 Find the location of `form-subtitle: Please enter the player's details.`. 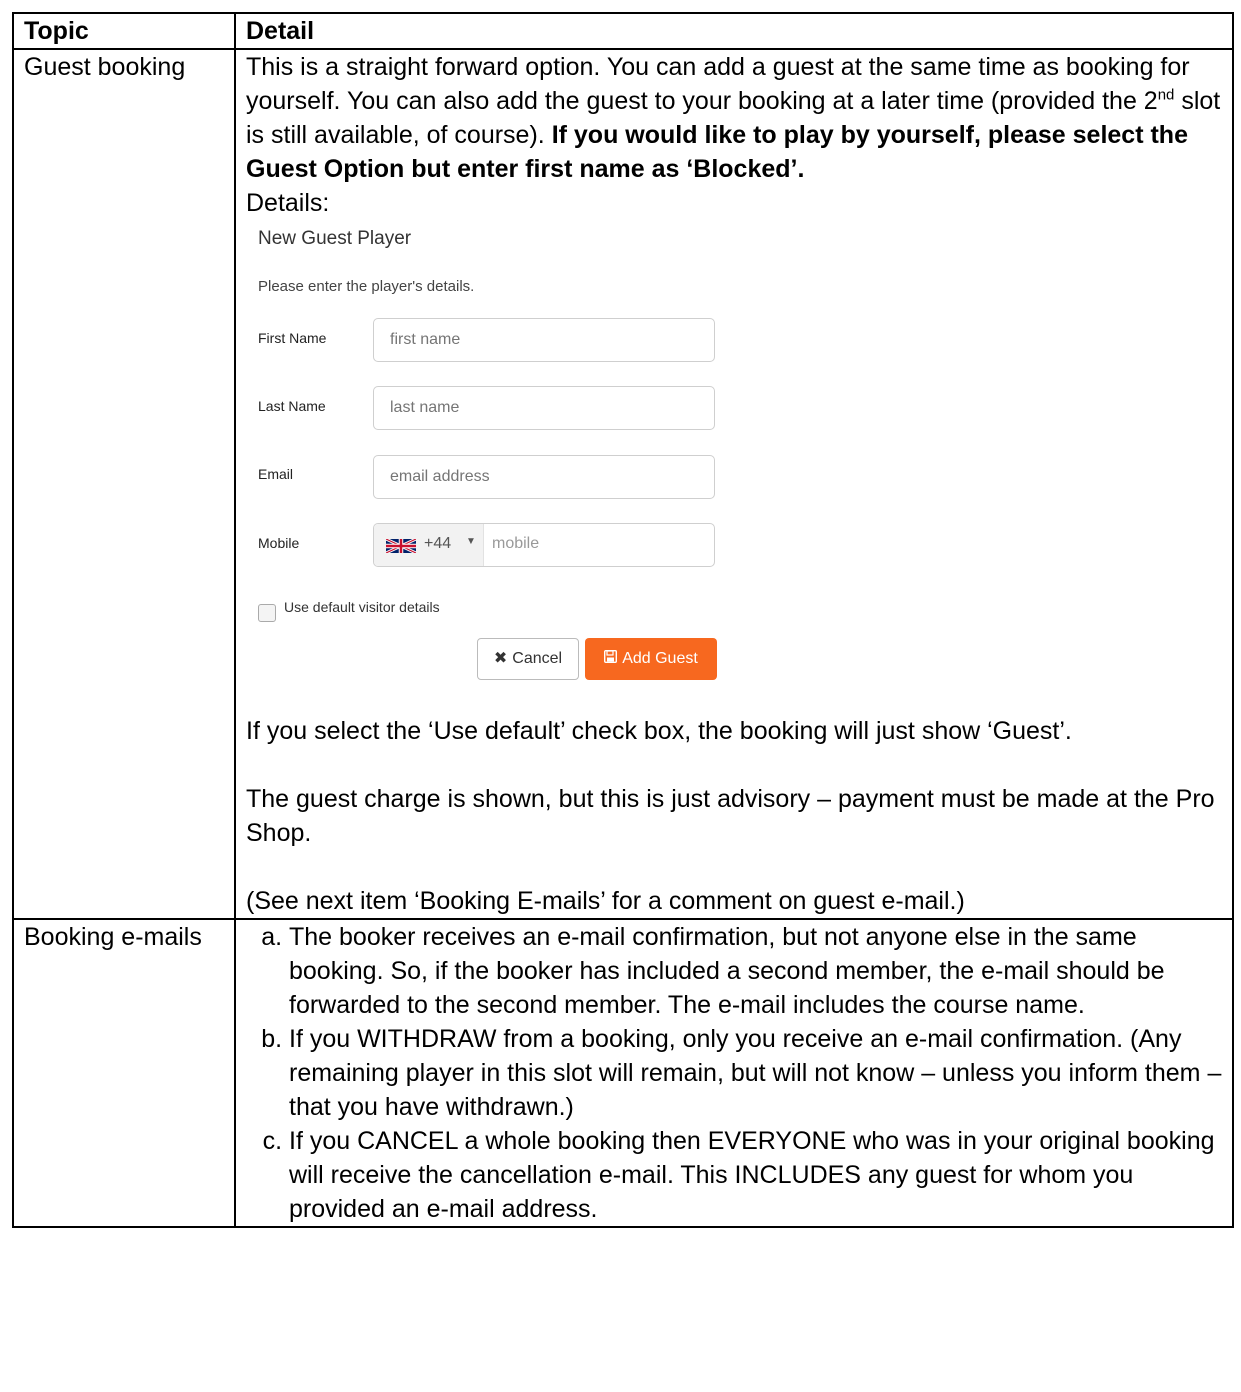

form-subtitle: Please enter the player's details. is located at coordinates (366, 286).